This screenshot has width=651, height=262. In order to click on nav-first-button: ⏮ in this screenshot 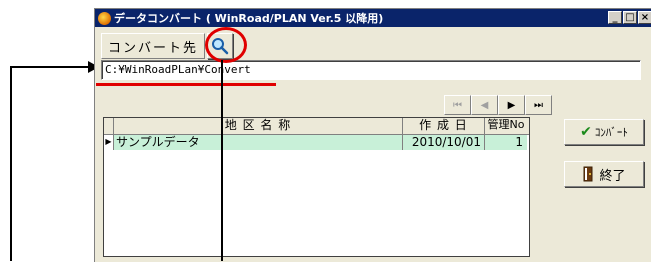, I will do `click(457, 105)`.